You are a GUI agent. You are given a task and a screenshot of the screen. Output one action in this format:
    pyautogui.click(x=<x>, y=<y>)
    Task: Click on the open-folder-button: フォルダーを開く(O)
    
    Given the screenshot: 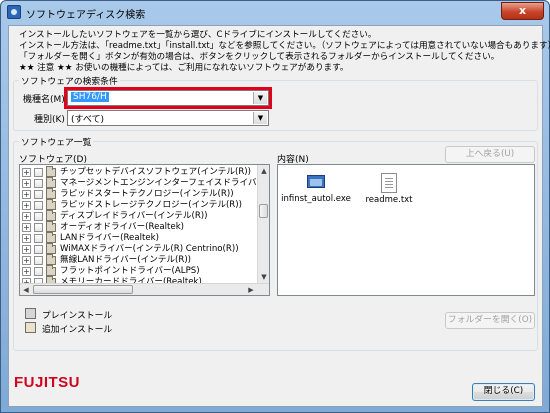 What is the action you would take?
    pyautogui.click(x=490, y=320)
    